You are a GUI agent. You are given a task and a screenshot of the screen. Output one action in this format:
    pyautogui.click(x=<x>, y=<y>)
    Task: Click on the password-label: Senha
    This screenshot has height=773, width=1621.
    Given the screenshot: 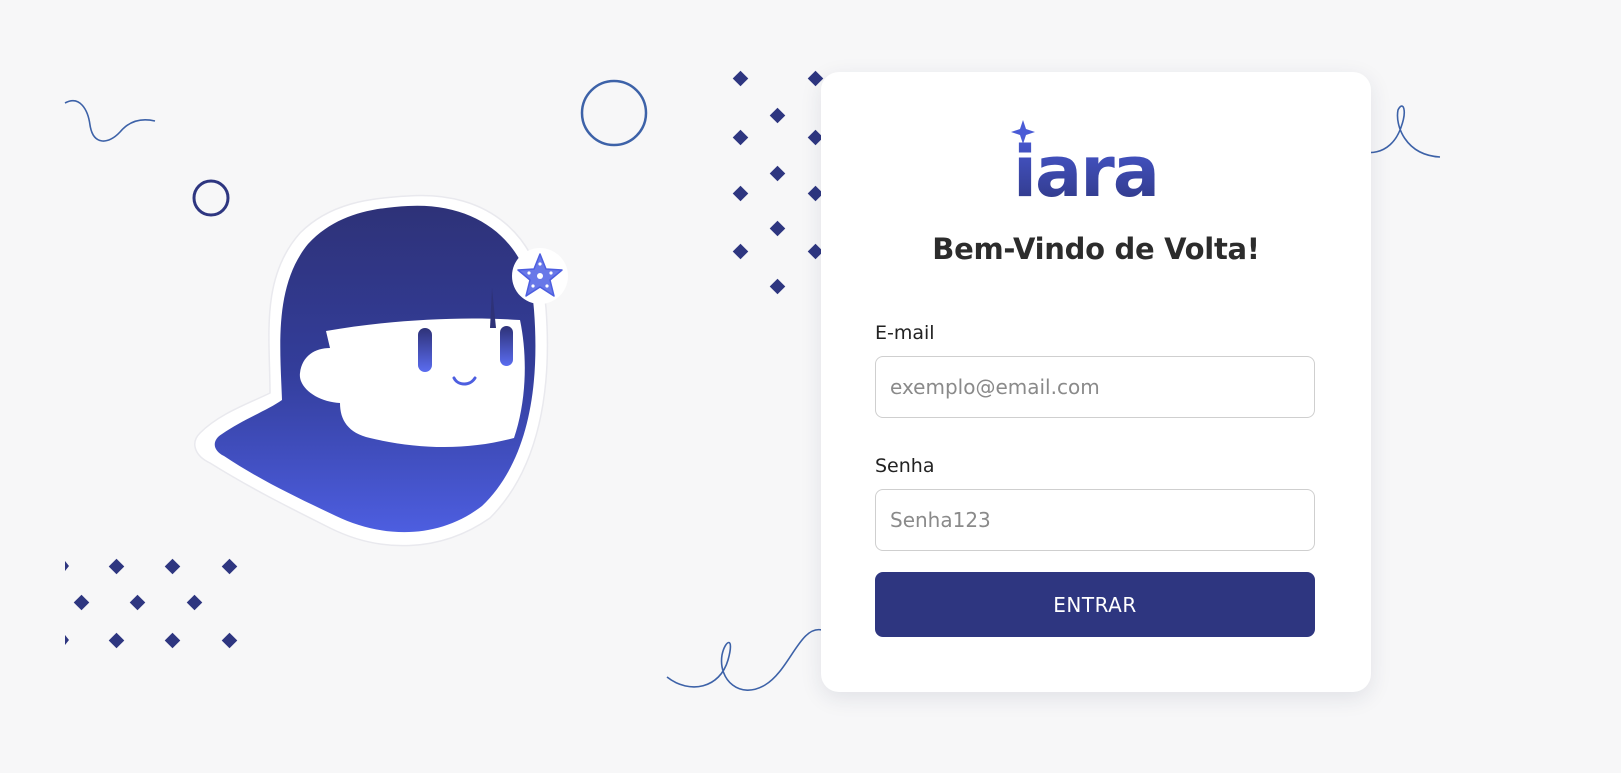 What is the action you would take?
    pyautogui.click(x=905, y=466)
    